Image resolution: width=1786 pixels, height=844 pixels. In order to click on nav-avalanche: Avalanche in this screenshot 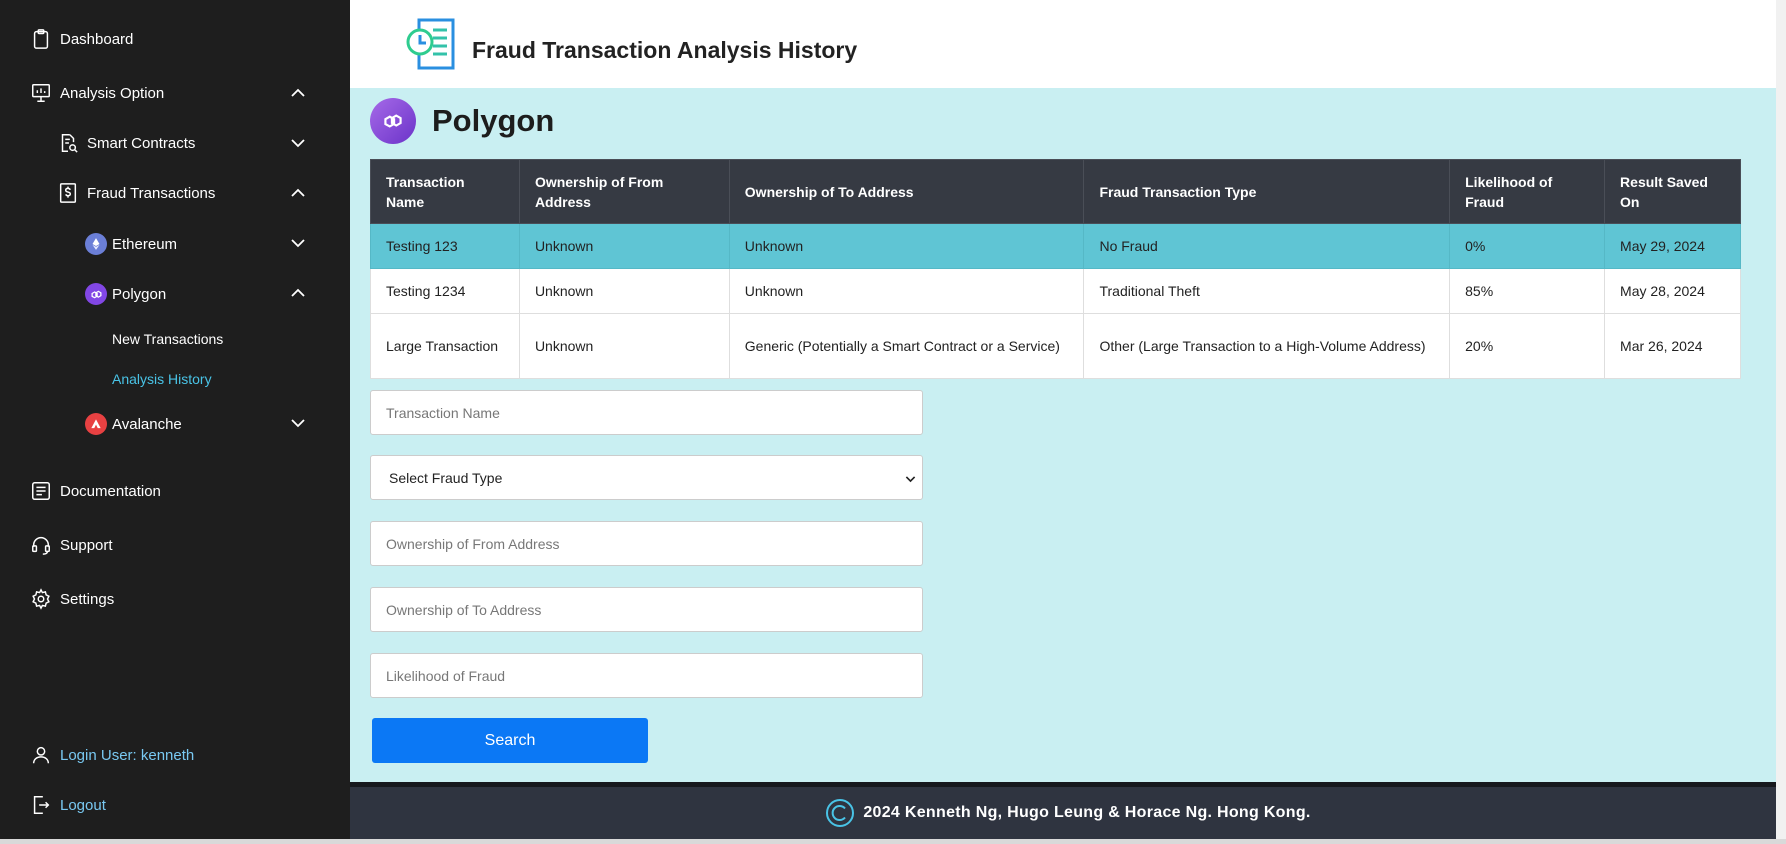, I will do `click(133, 424)`.